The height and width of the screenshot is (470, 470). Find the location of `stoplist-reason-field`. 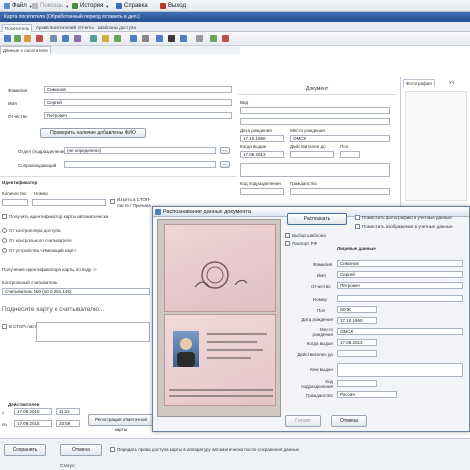

stoplist-reason-field is located at coordinates (93, 332).